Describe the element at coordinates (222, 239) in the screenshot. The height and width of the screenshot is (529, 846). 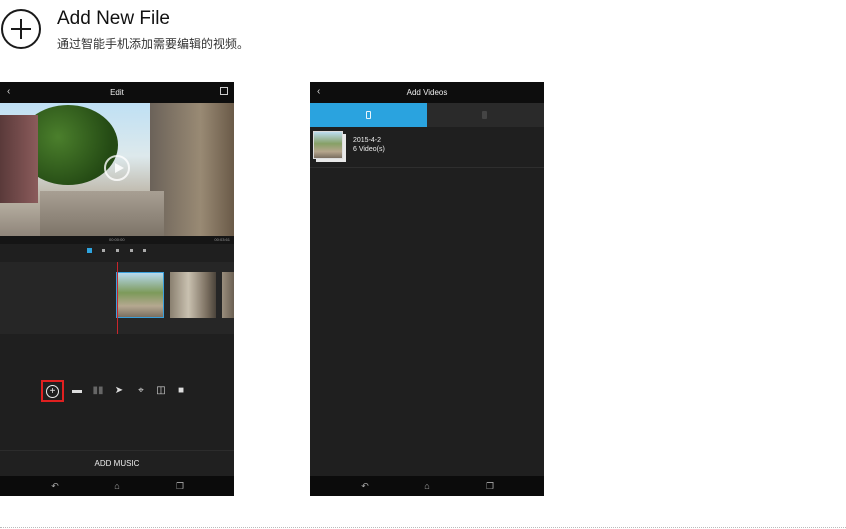
I see `time-end: 00:03:61` at that location.